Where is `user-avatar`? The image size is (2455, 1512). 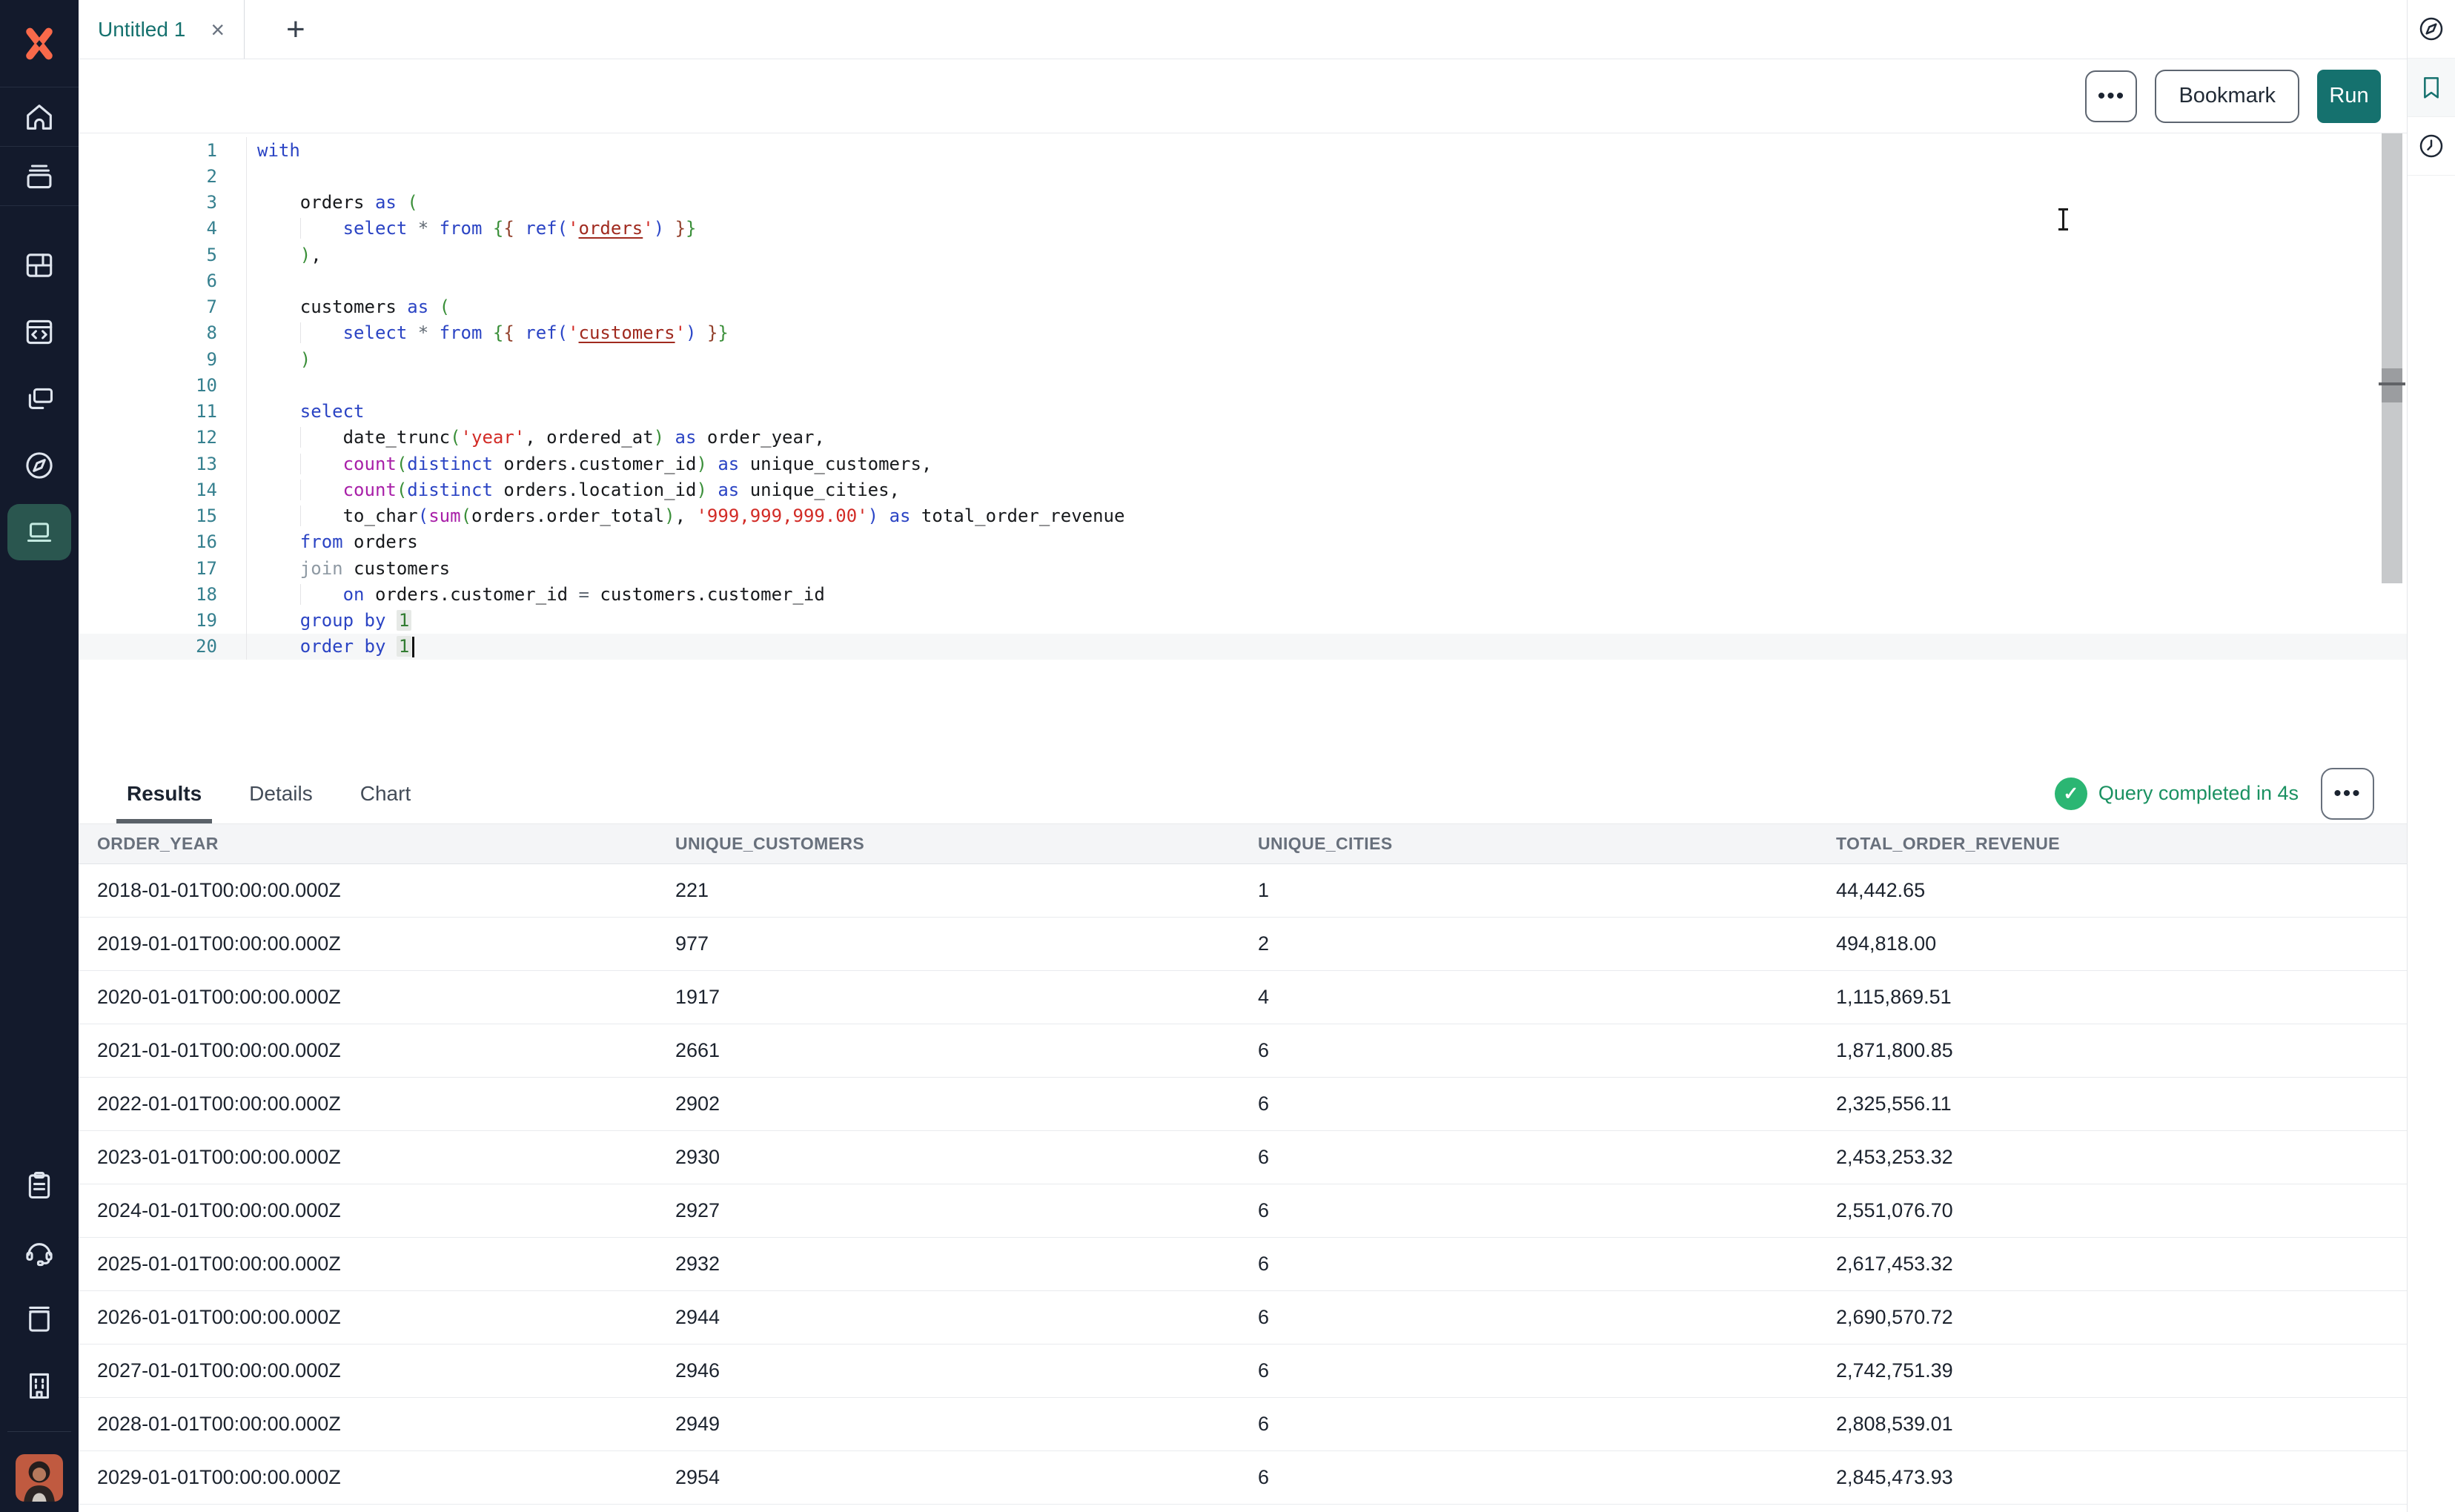
user-avatar is located at coordinates (40, 1478).